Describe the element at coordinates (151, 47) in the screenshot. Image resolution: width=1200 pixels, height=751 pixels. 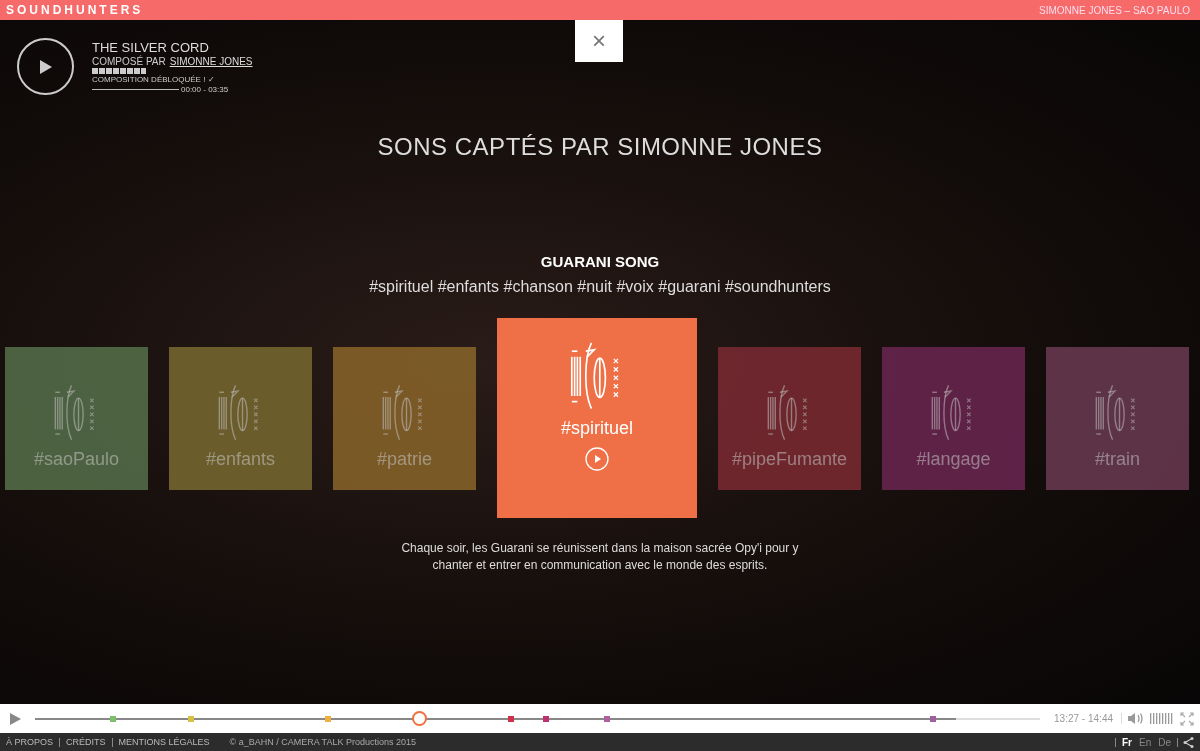
I see `track-title: THE SILVER CORD` at that location.